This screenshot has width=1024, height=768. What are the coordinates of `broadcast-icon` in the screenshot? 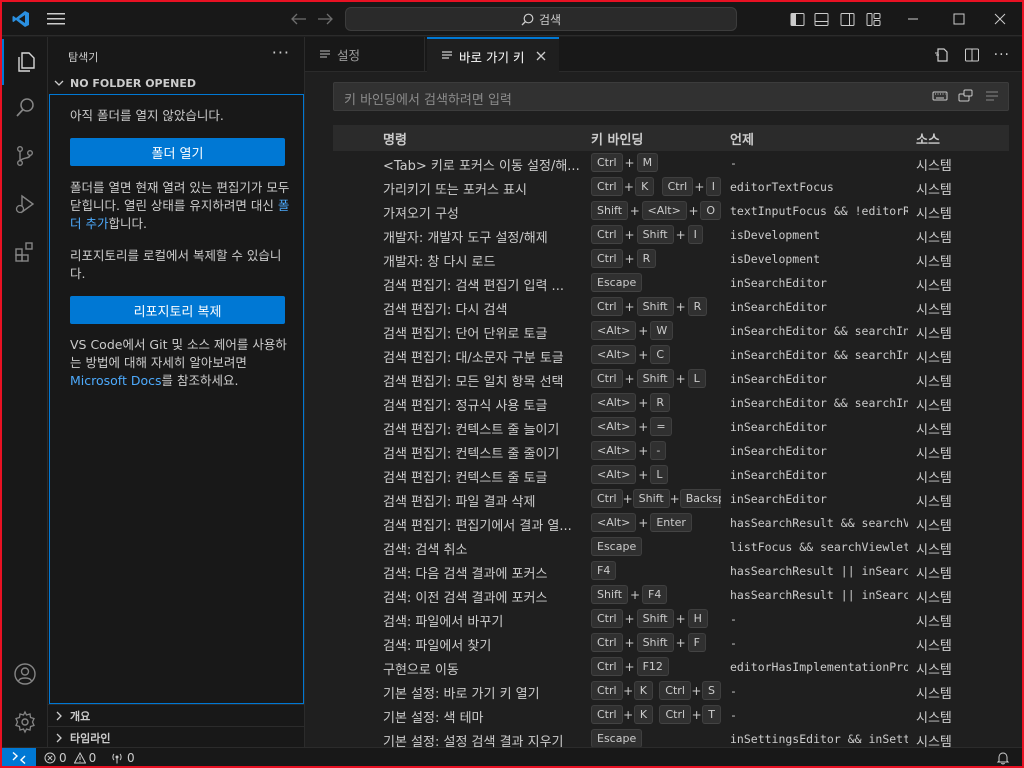 It's located at (117, 758).